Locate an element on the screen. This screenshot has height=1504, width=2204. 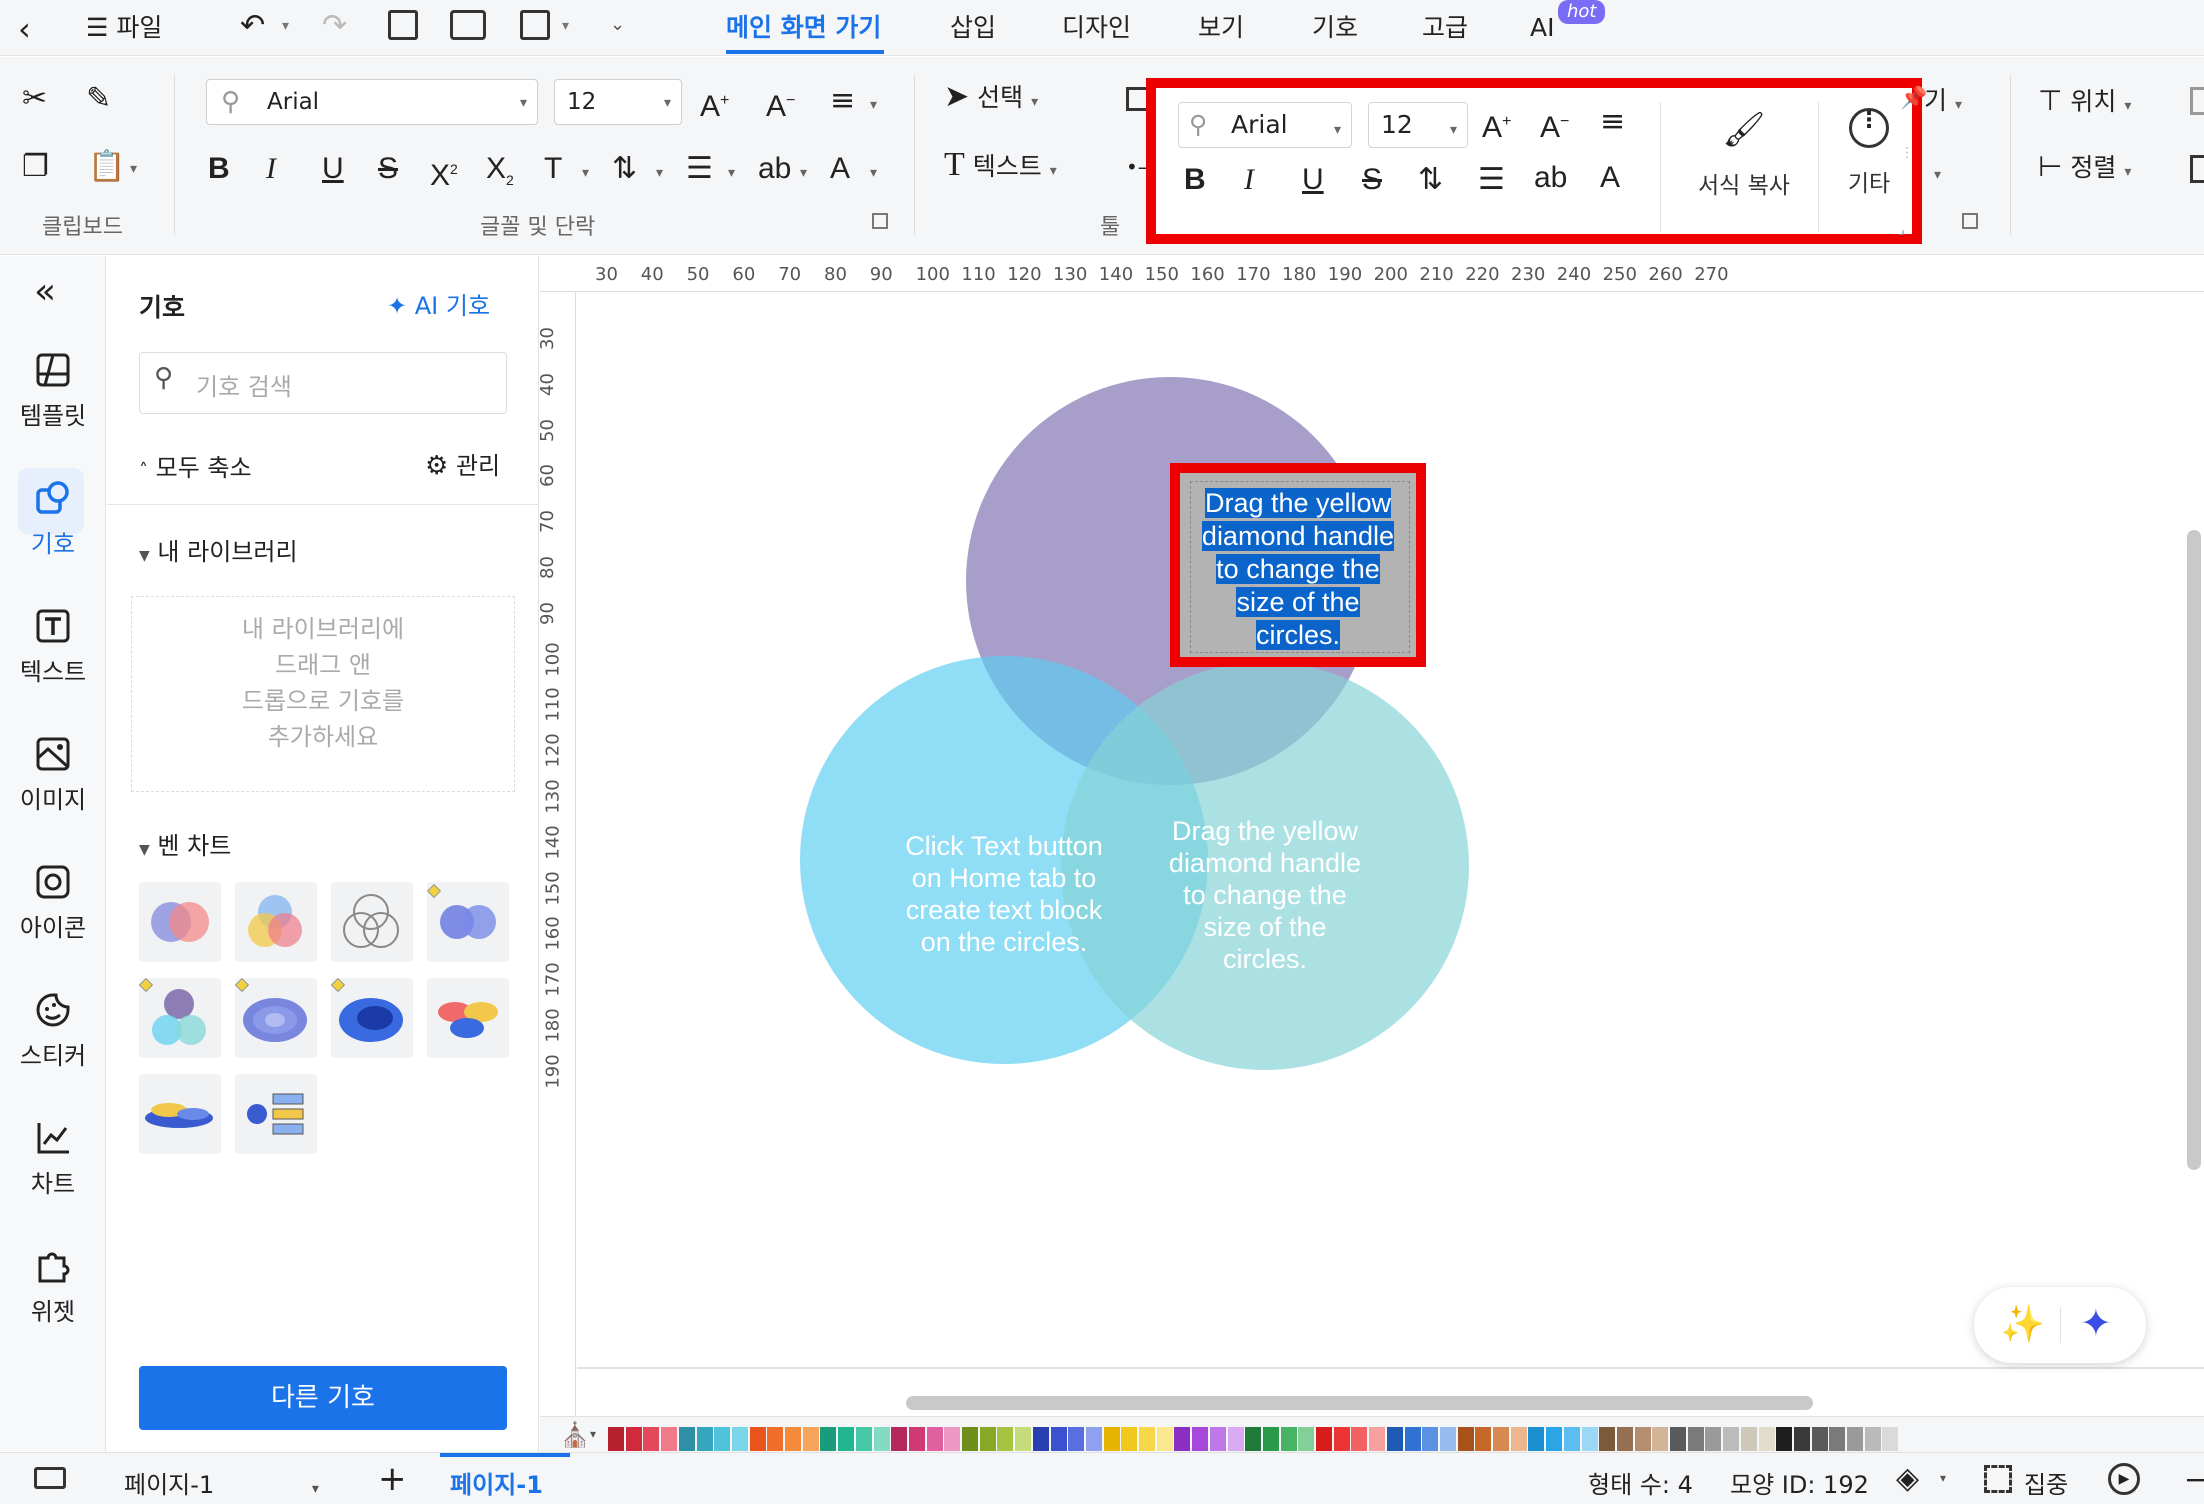
redo-icon: ↷ is located at coordinates (334, 25).